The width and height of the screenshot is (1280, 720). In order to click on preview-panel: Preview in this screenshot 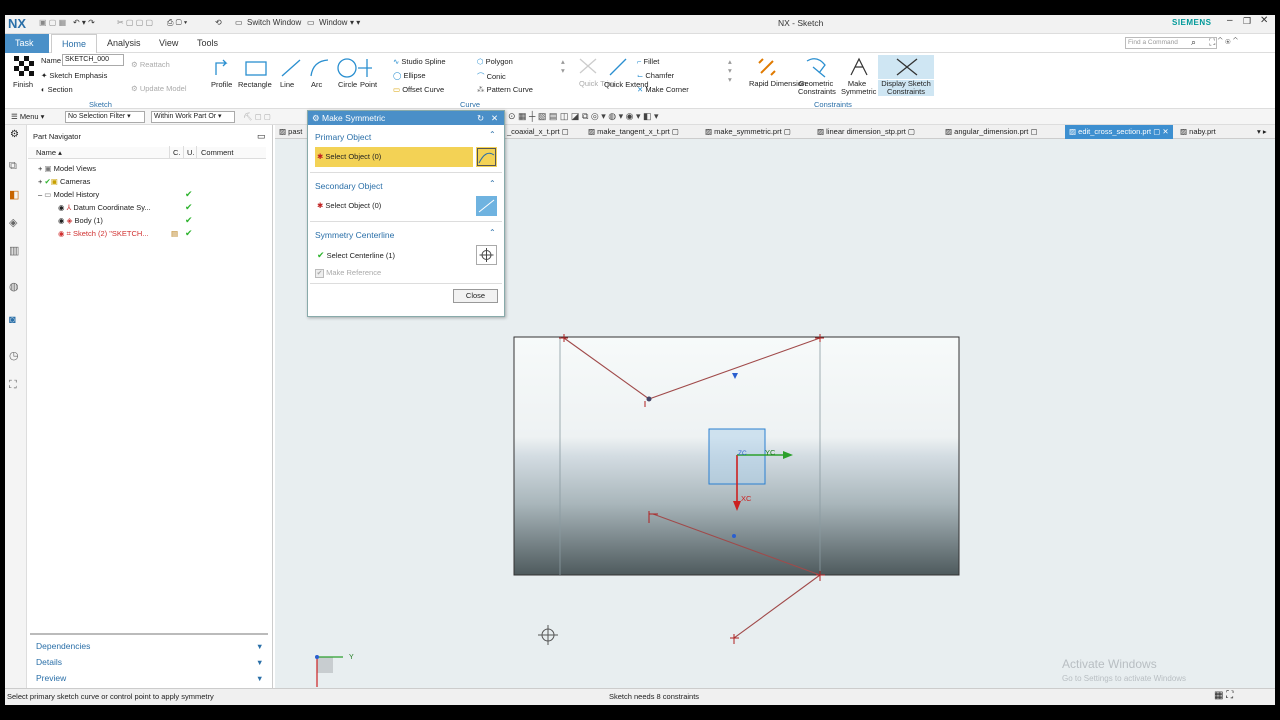, I will do `click(51, 678)`.